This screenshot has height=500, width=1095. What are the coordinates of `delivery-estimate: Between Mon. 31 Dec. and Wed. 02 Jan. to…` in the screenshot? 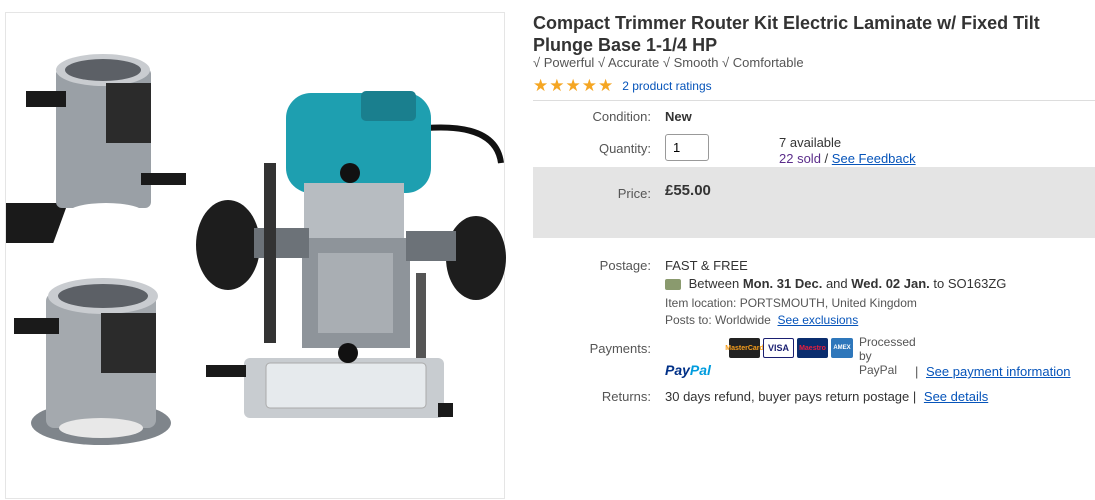 It's located at (835, 283).